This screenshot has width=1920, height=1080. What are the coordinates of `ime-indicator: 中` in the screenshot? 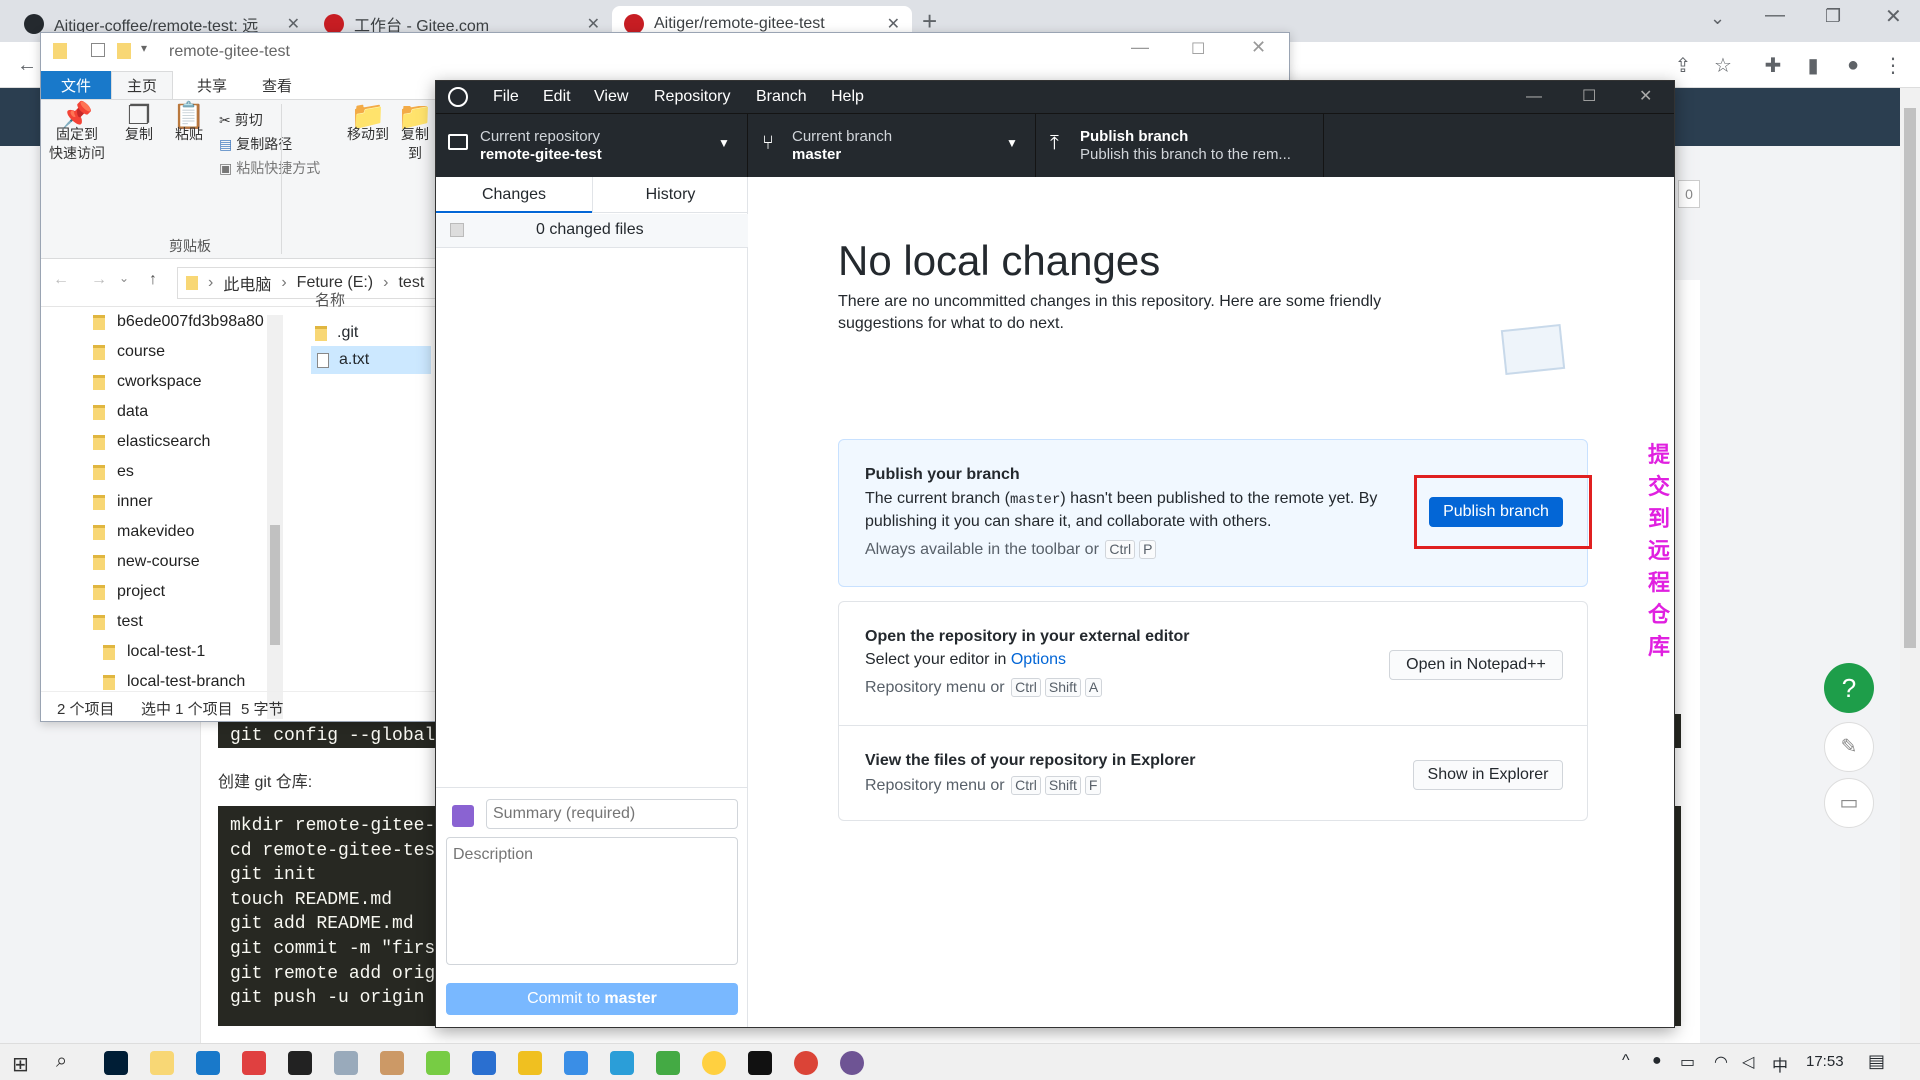 It's located at (1780, 1064).